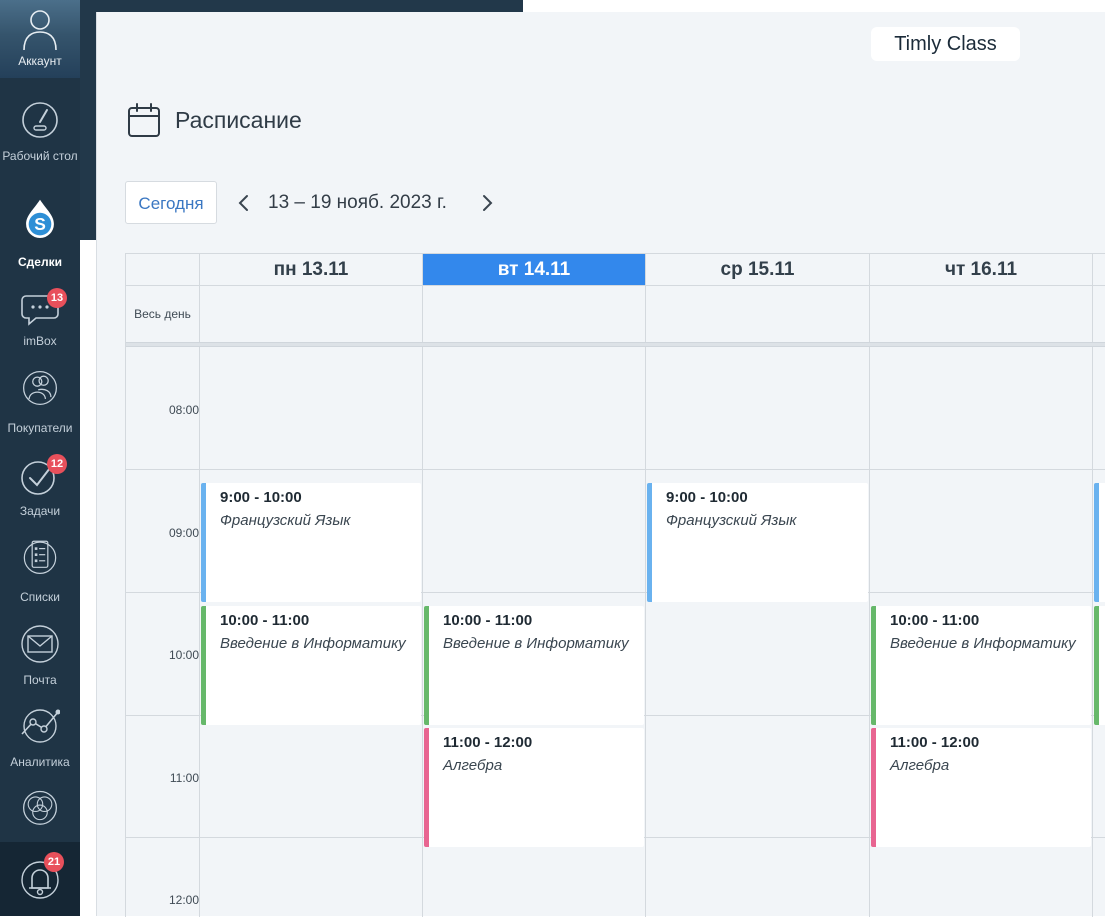  Describe the element at coordinates (40, 262) in the screenshot. I see `sidebar-item-label: Сделки` at that location.